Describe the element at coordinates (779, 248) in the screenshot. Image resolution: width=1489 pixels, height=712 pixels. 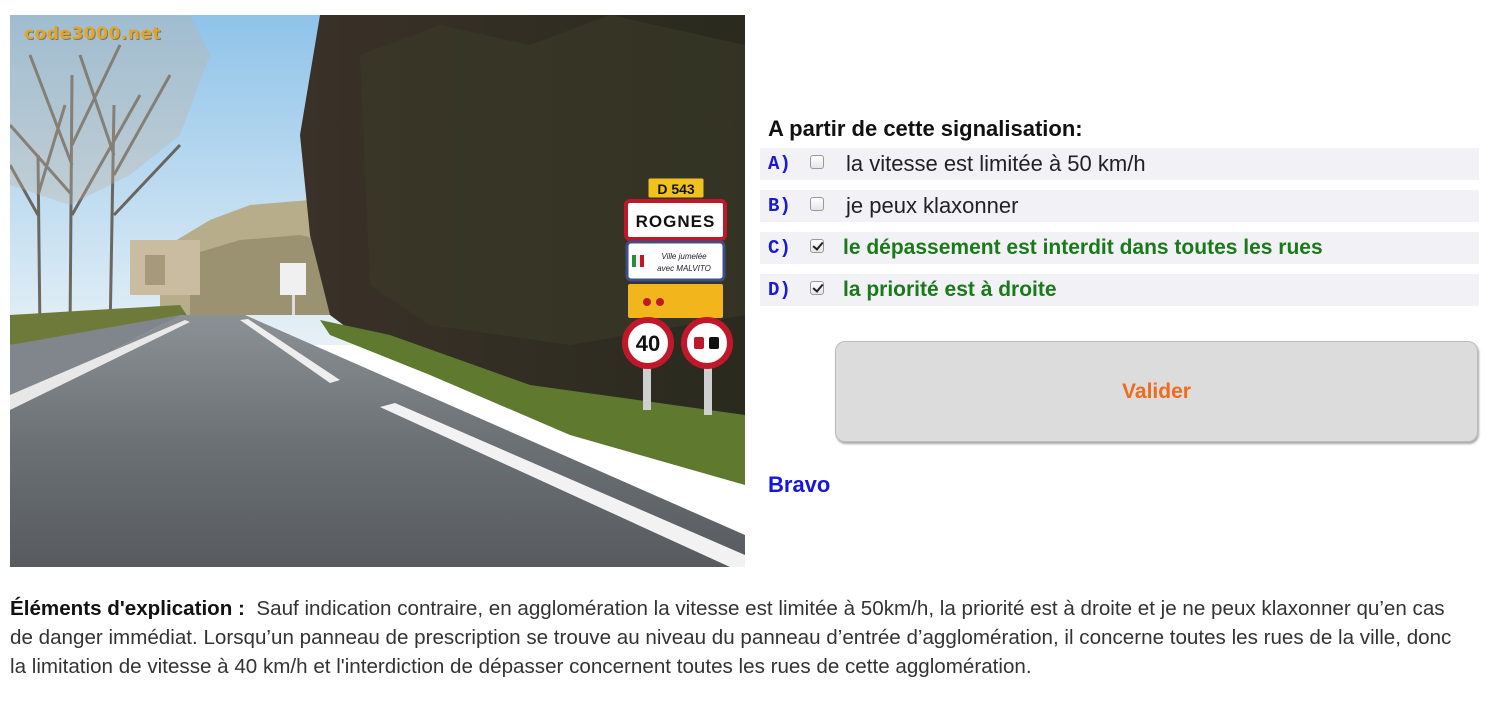
I see `answer-letter: C)` at that location.